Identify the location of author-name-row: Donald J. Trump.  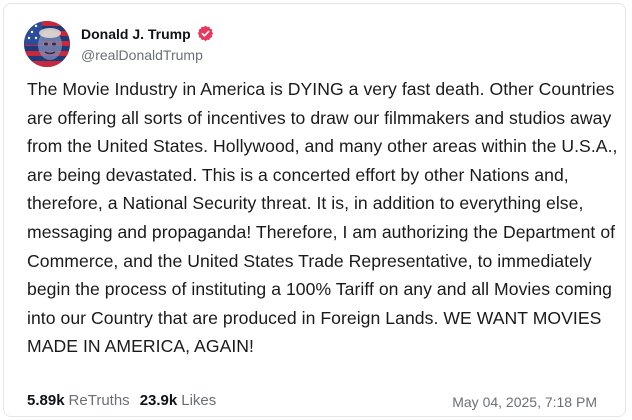
(147, 33).